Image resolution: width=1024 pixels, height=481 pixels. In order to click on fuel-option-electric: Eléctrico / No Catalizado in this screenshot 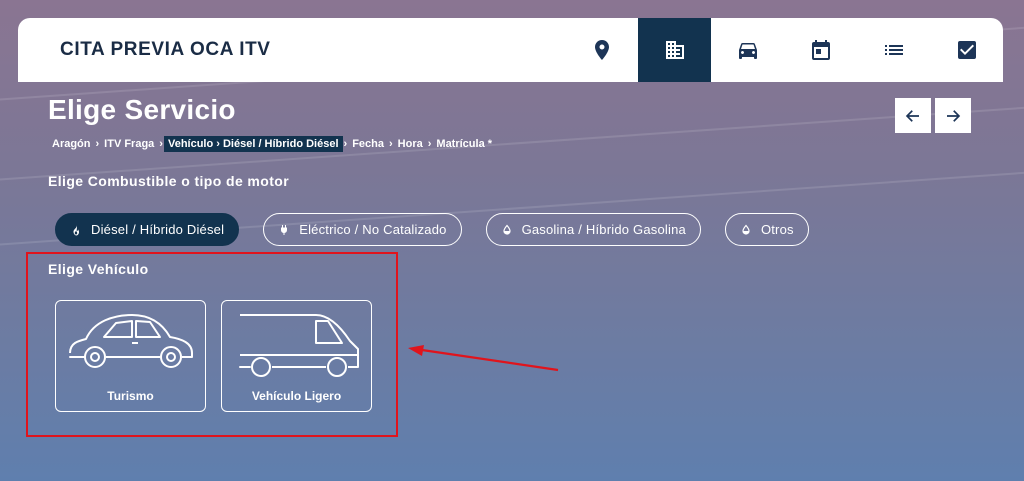, I will do `click(362, 229)`.